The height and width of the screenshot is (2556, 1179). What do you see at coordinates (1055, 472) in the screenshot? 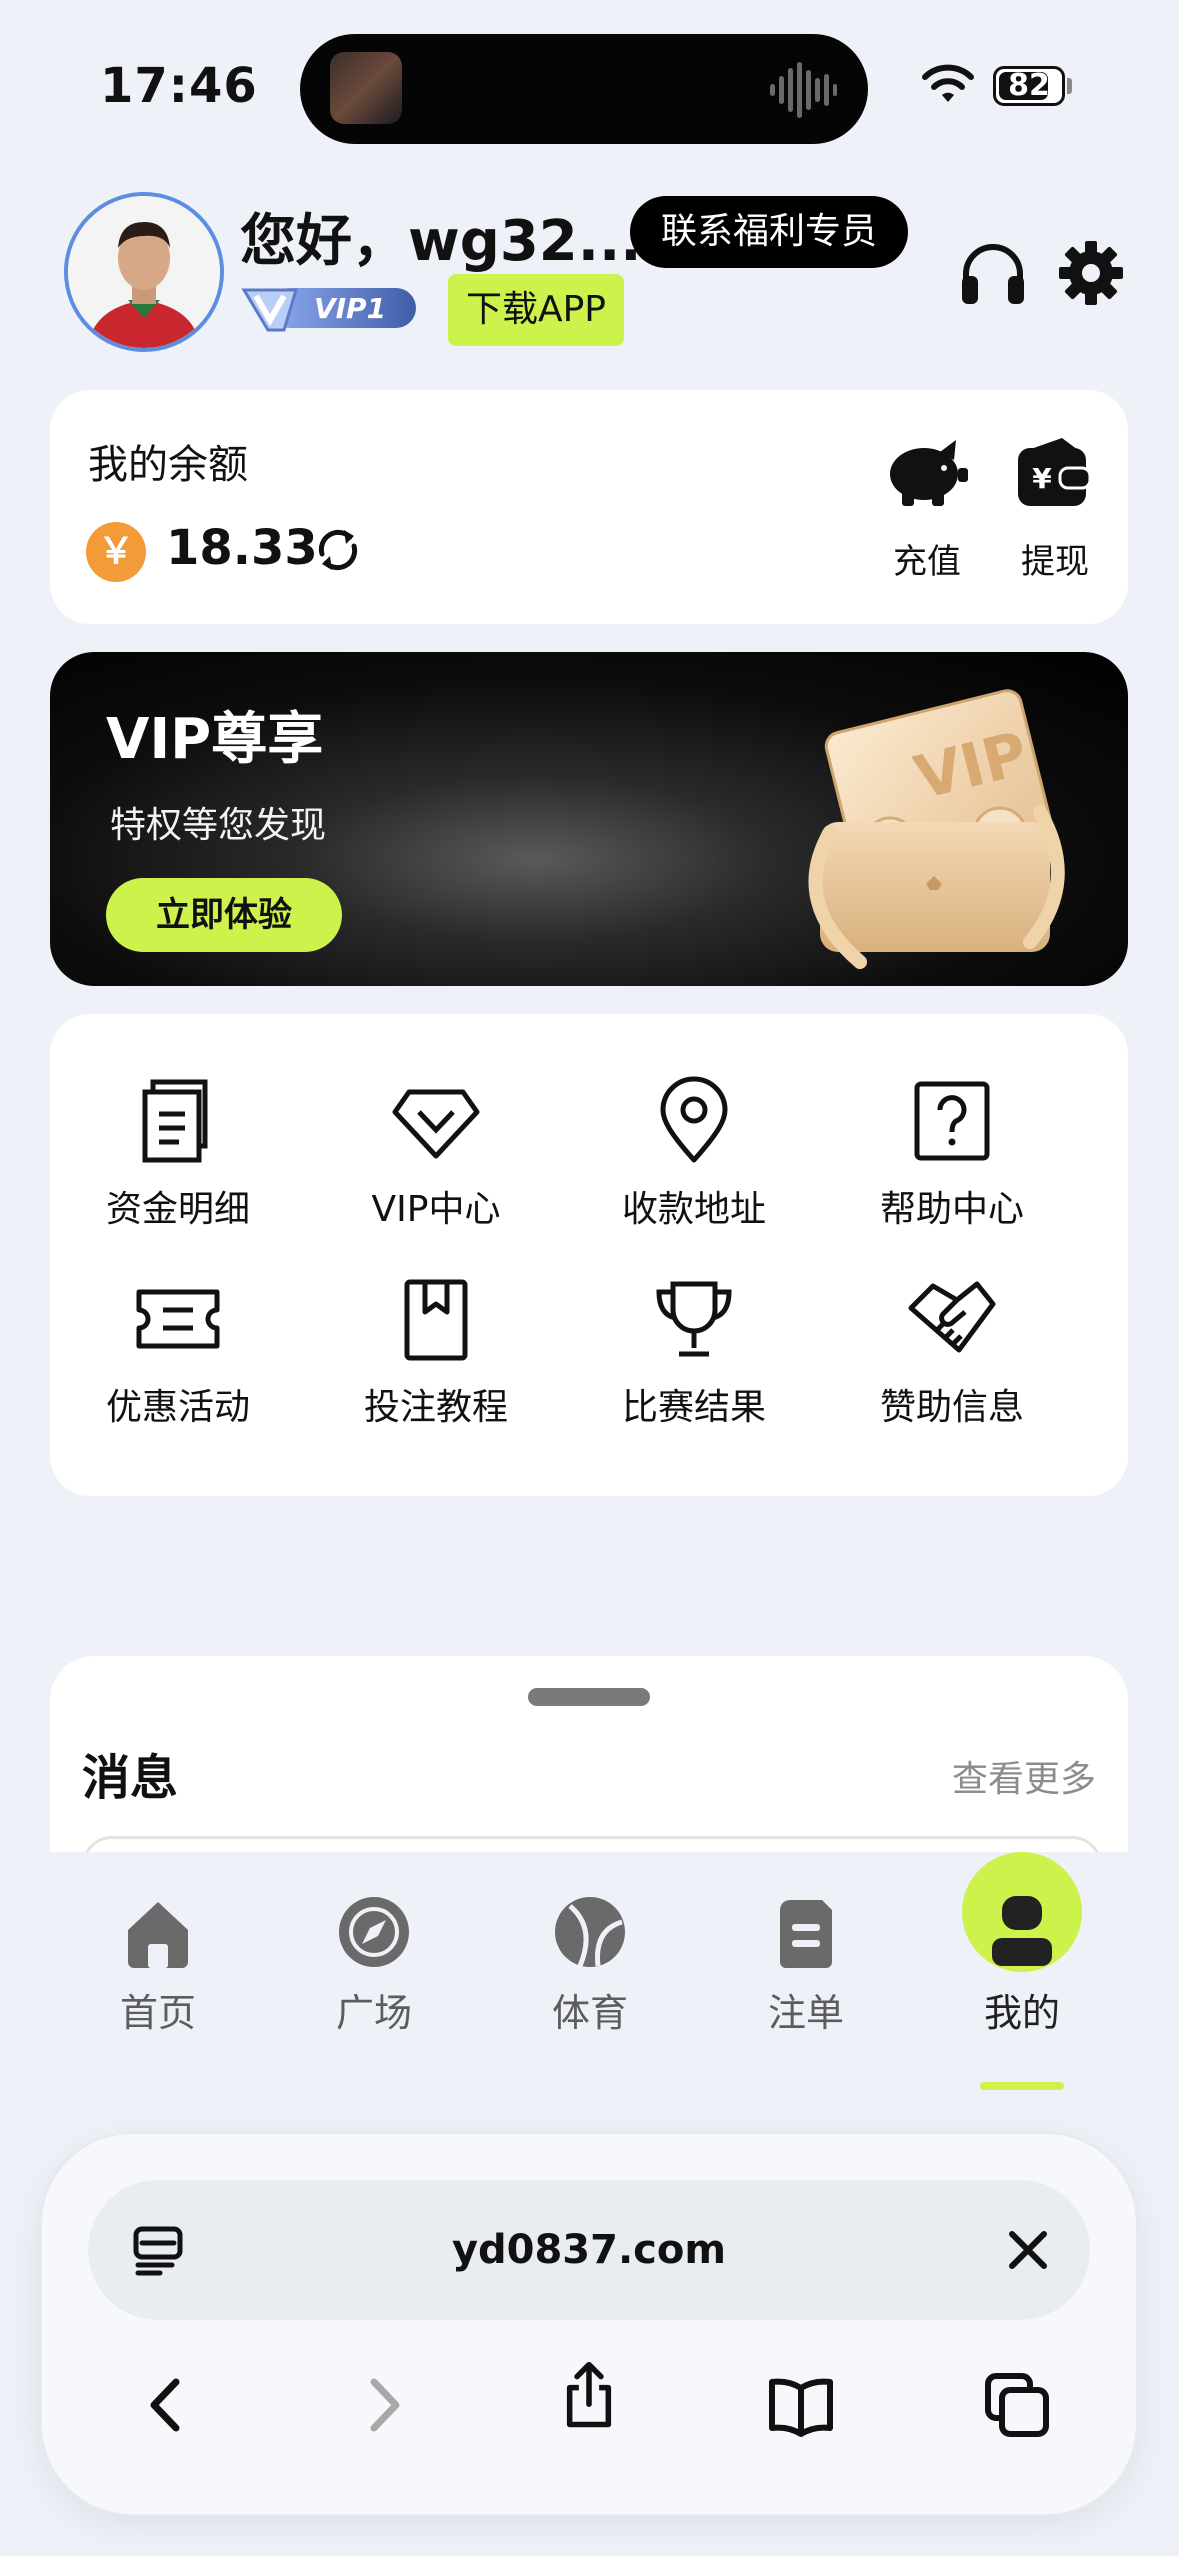
I see `wallet-icon: ¥` at bounding box center [1055, 472].